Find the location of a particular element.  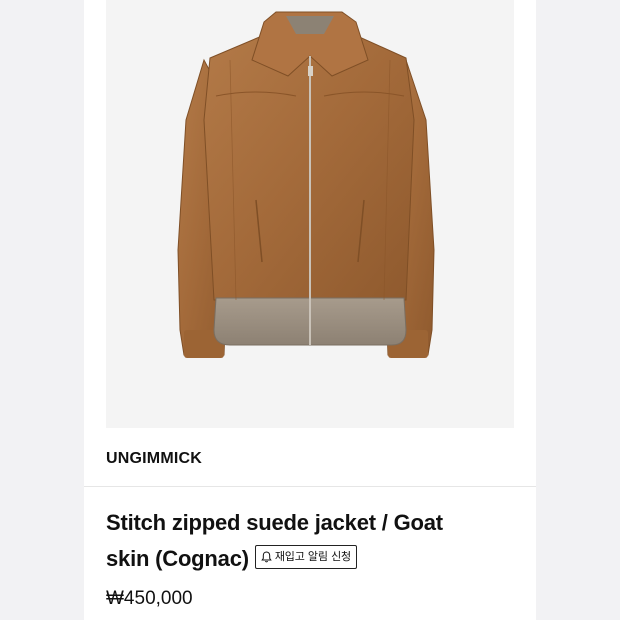

product-price: ₩450,000 is located at coordinates (149, 598).